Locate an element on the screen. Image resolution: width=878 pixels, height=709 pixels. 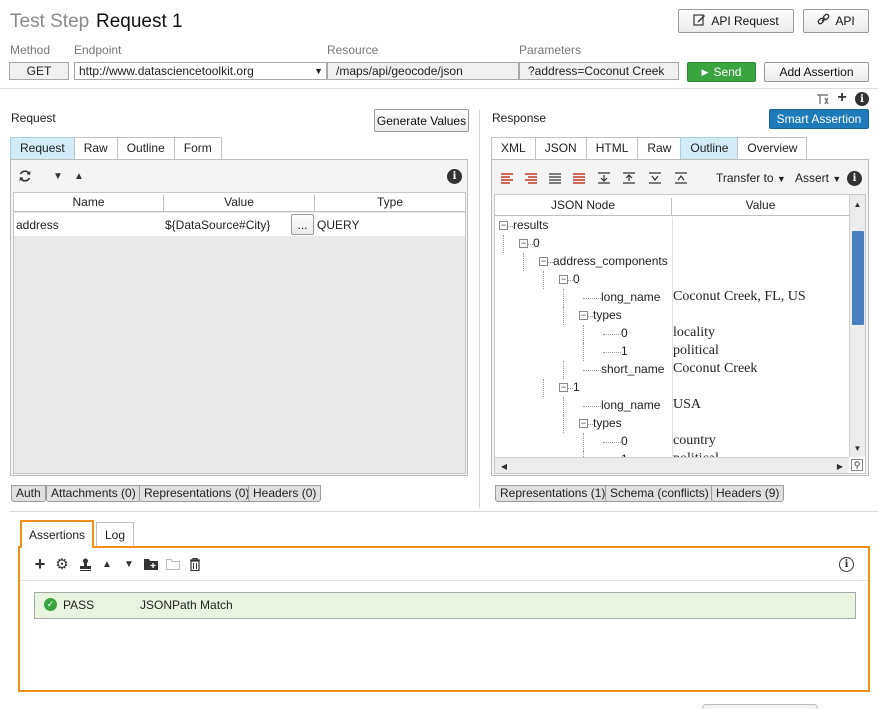
table-row: address ${DataSource#City} ... QUERY is located at coordinates (239, 224).